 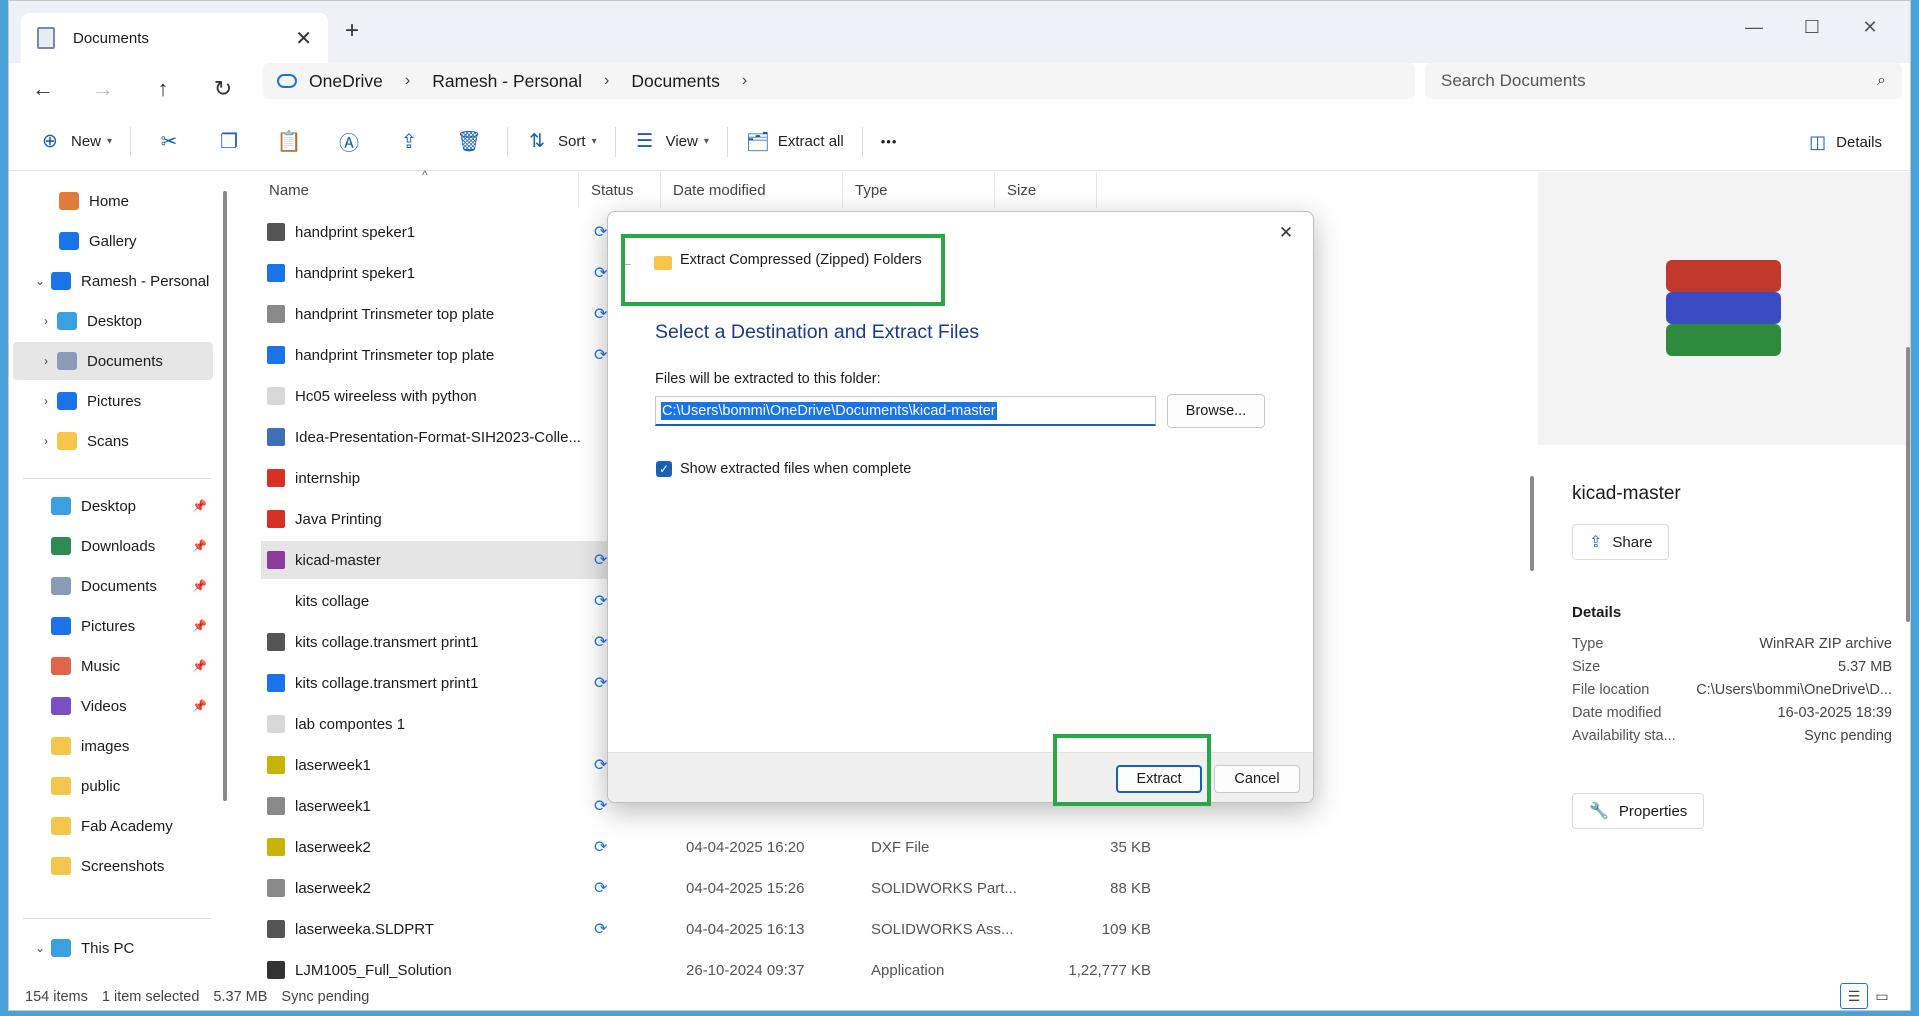 What do you see at coordinates (1754, 27) in the screenshot?
I see `minimize-button: —` at bounding box center [1754, 27].